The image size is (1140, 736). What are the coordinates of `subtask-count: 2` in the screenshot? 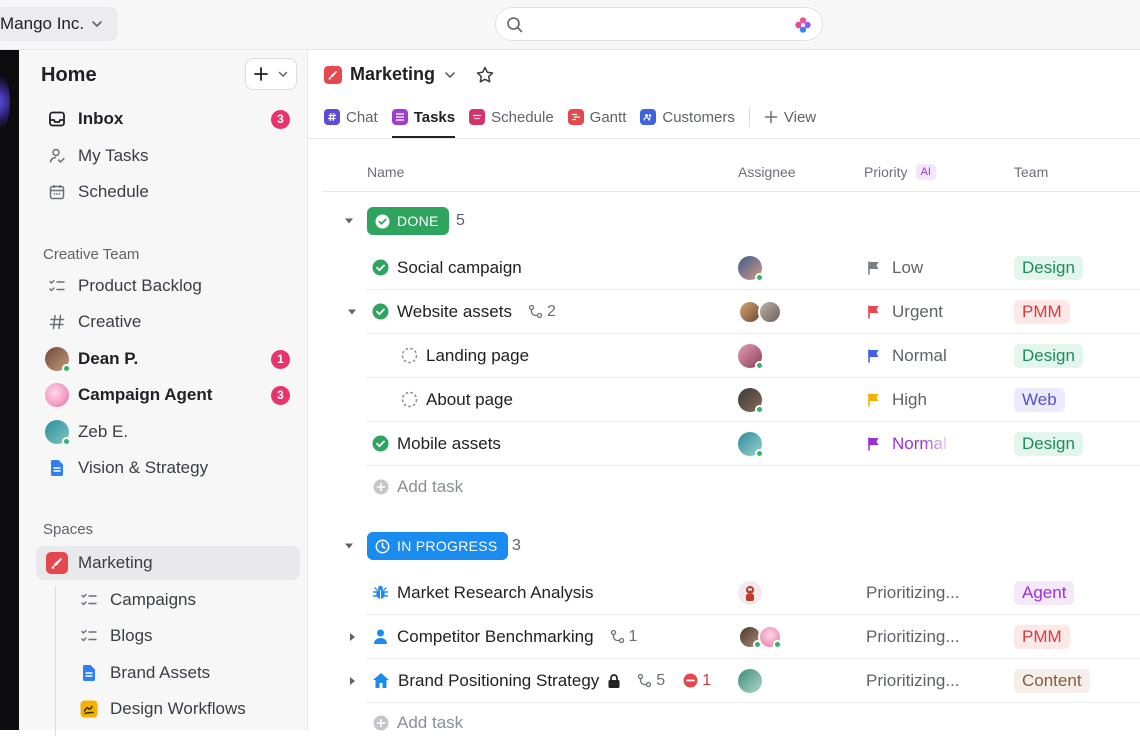 It's located at (542, 312).